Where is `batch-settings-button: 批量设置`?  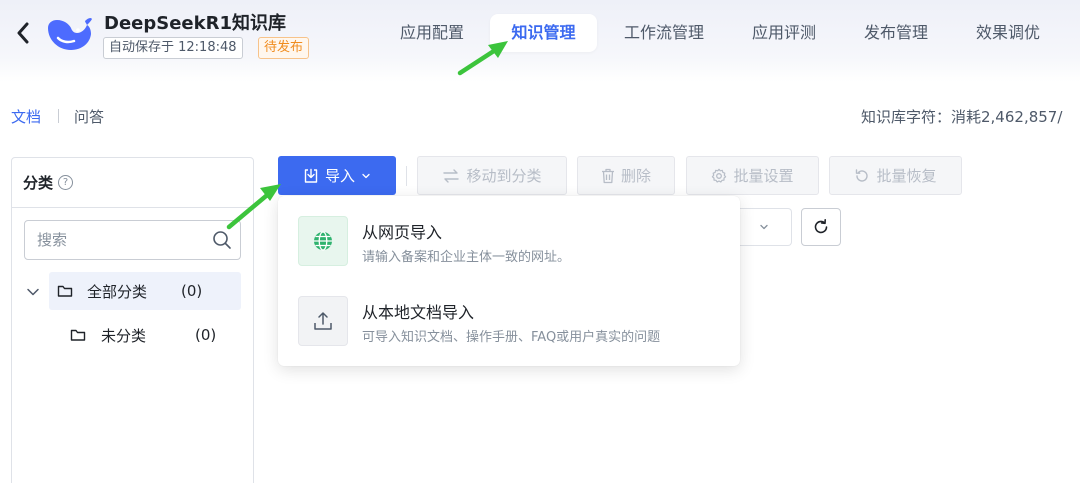 batch-settings-button: 批量设置 is located at coordinates (752, 175).